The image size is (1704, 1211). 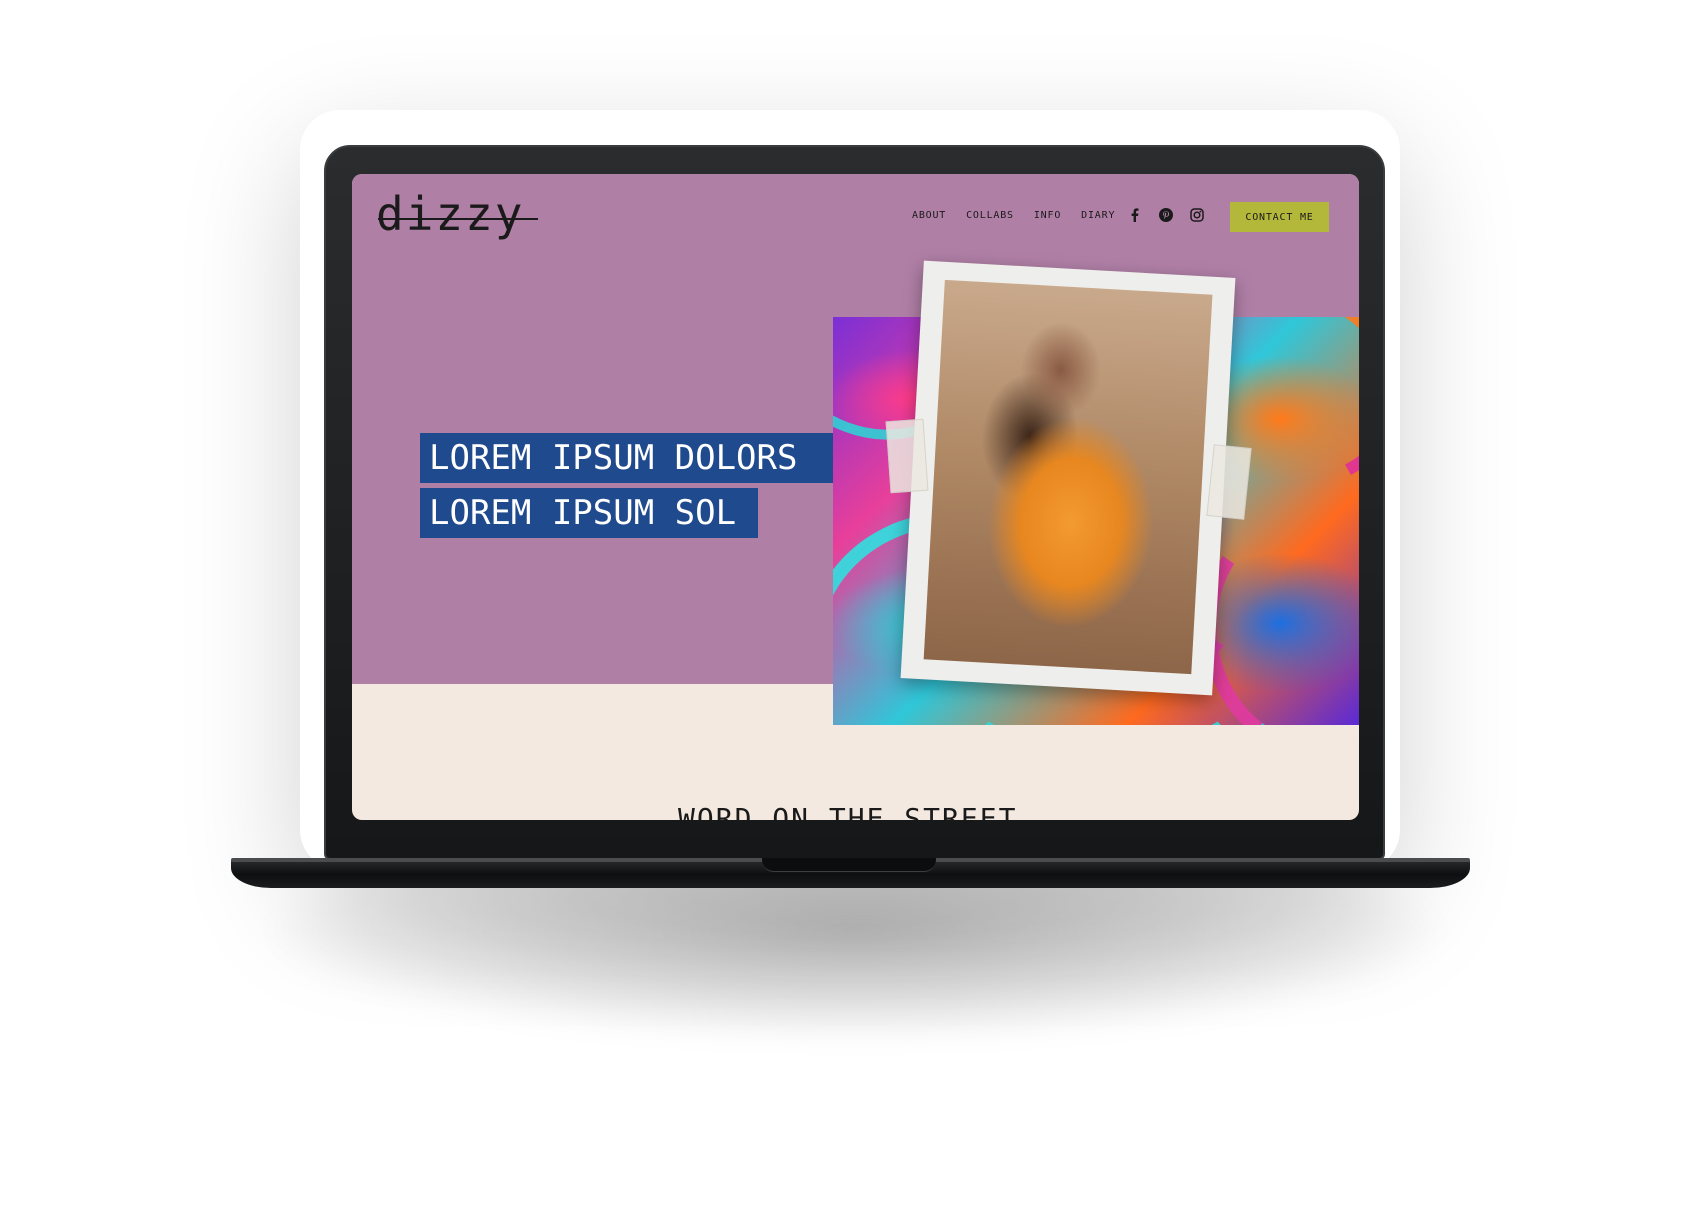 I want to click on nav-about: ABOUT, so click(x=929, y=215).